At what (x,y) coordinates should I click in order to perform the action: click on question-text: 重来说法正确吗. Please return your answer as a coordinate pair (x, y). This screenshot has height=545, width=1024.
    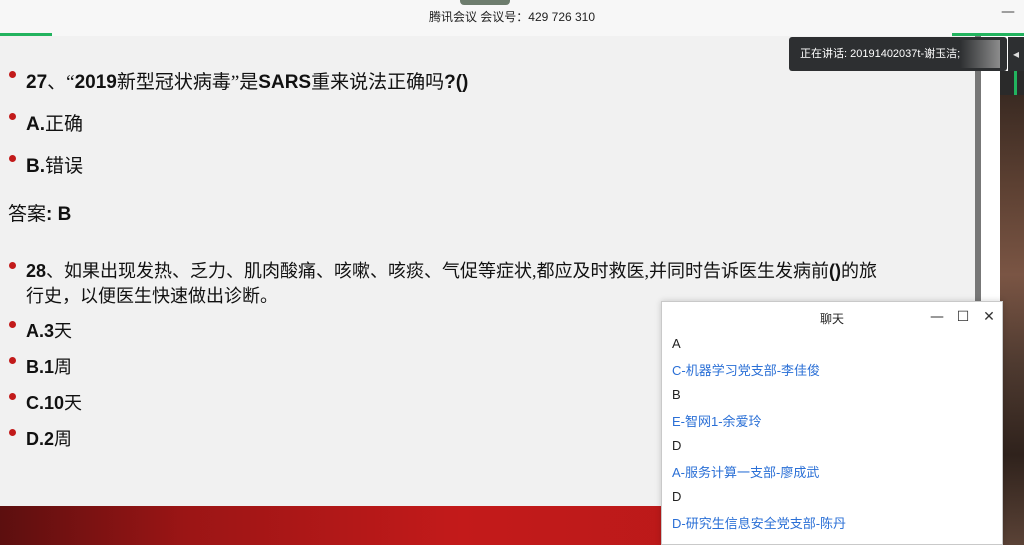
    Looking at the image, I should click on (378, 82).